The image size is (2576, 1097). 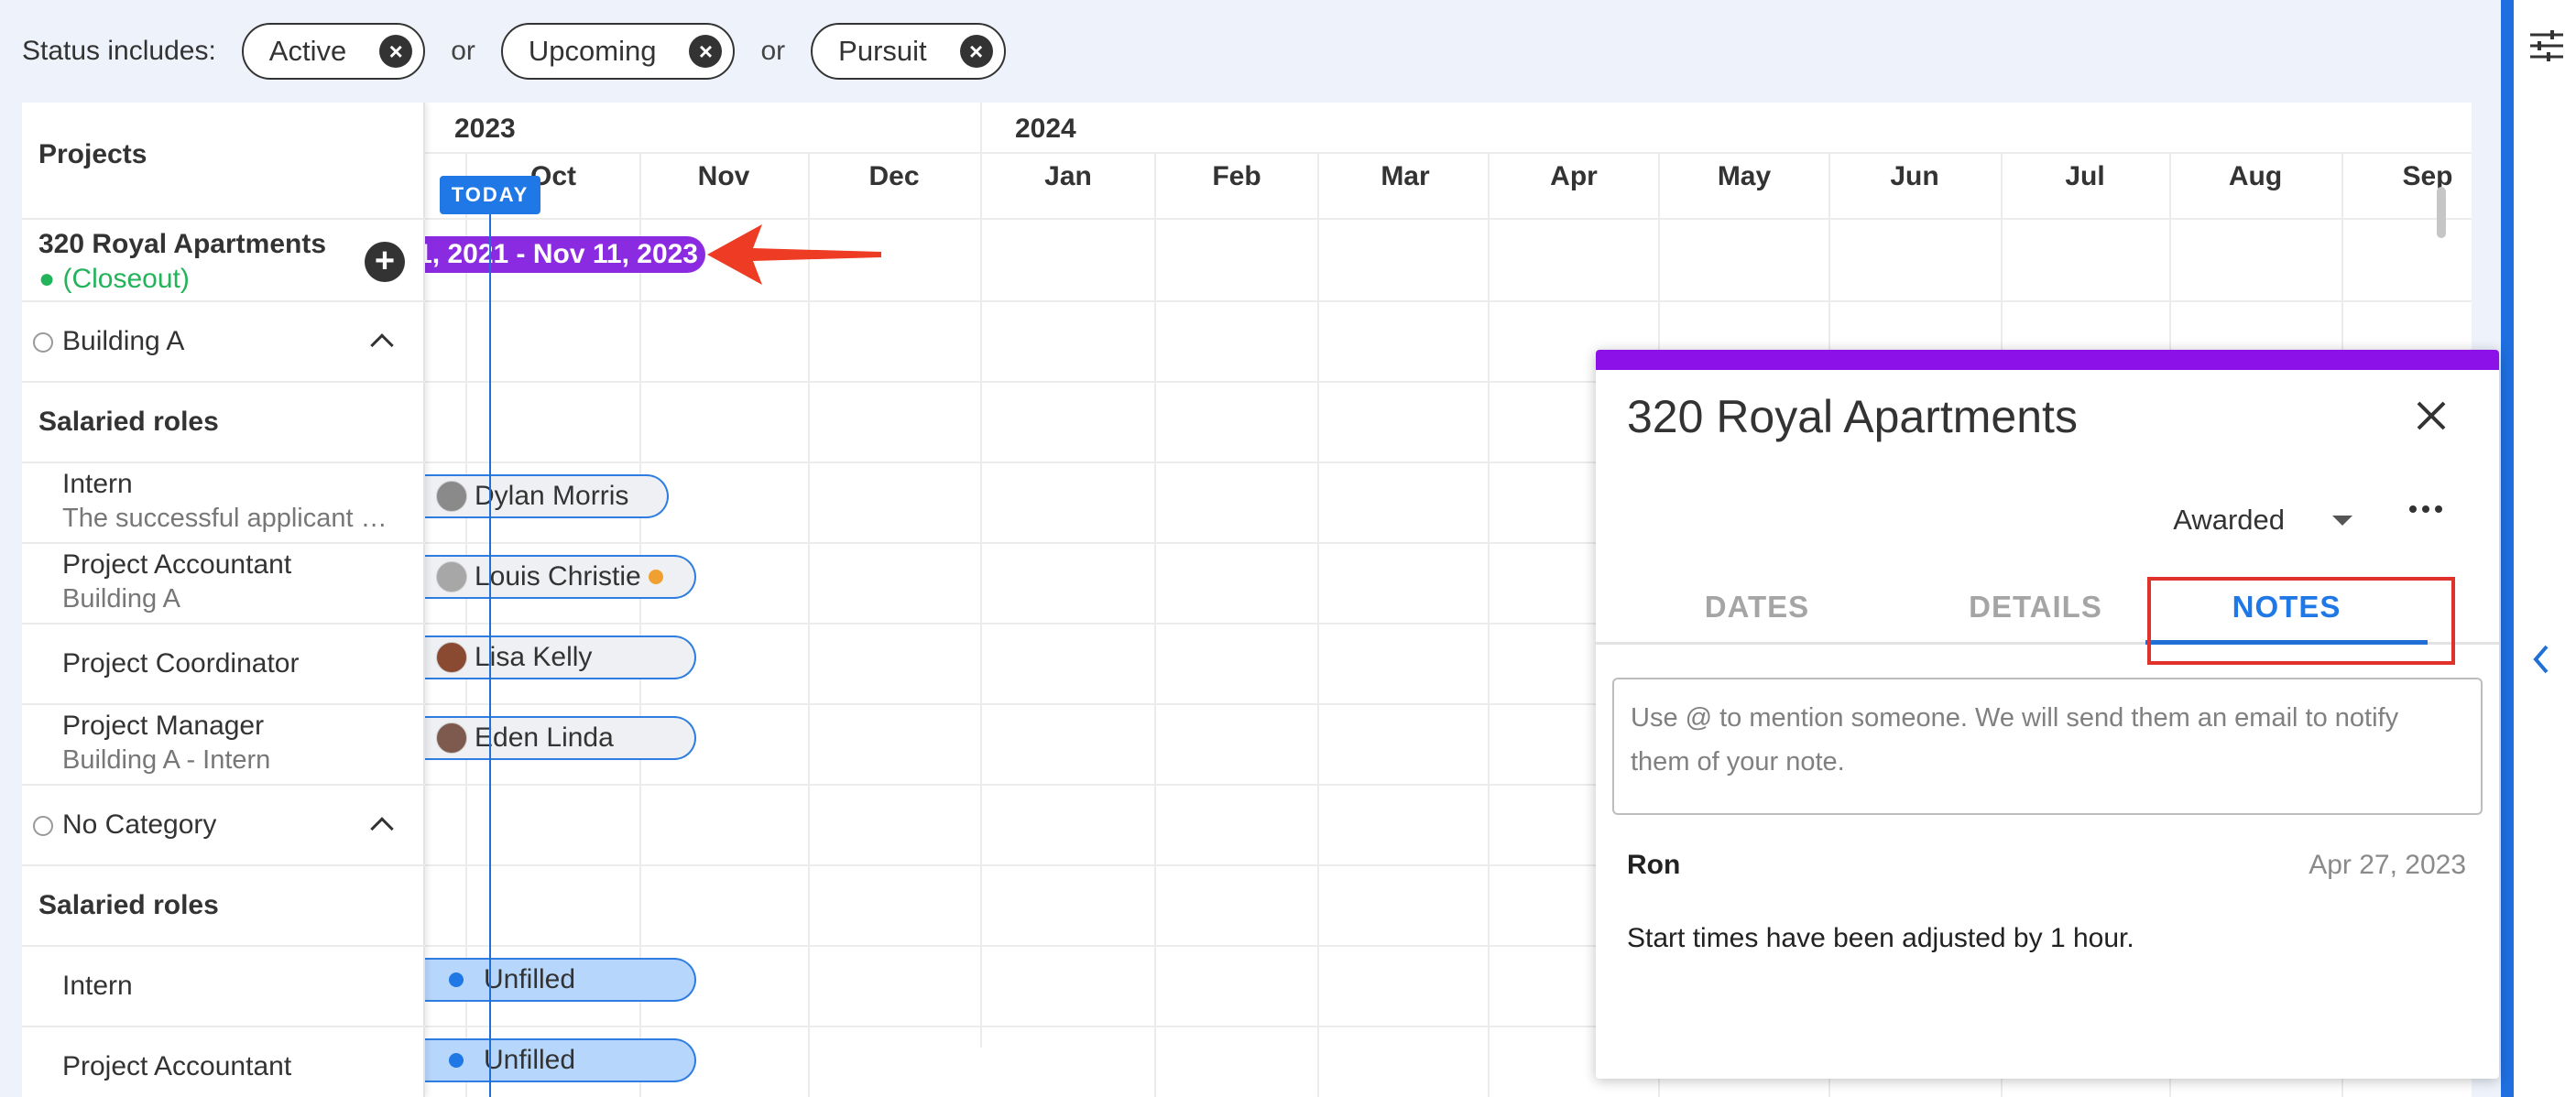 I want to click on status-value: Awarded, so click(x=2229, y=520).